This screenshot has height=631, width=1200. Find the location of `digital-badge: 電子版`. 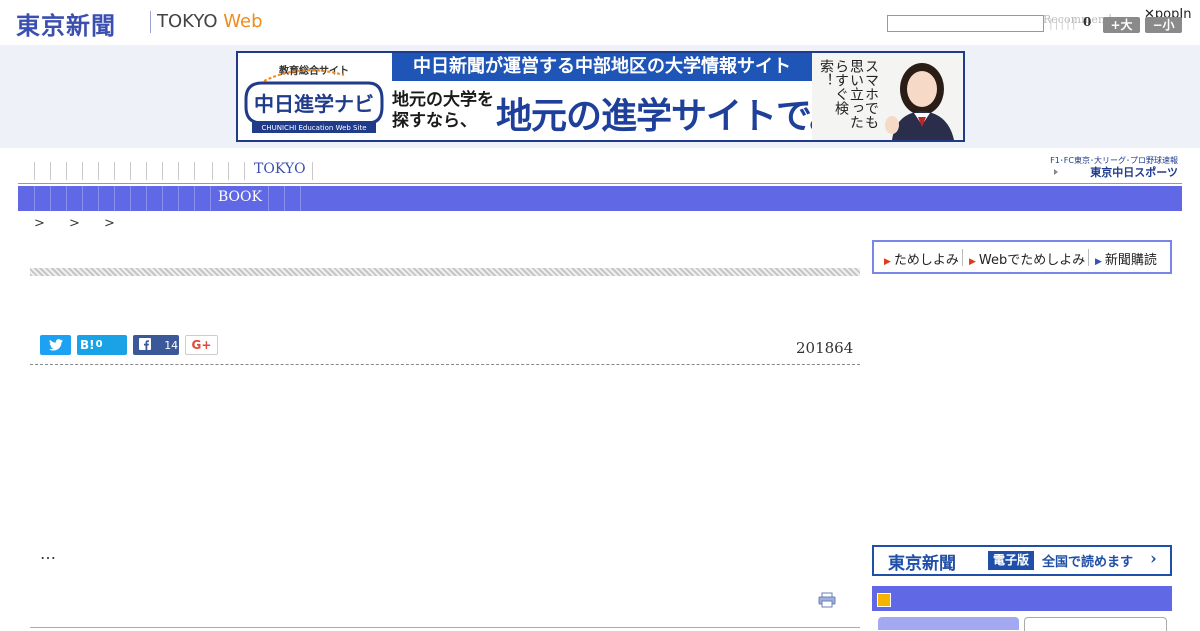

digital-badge: 電子版 is located at coordinates (1011, 560).